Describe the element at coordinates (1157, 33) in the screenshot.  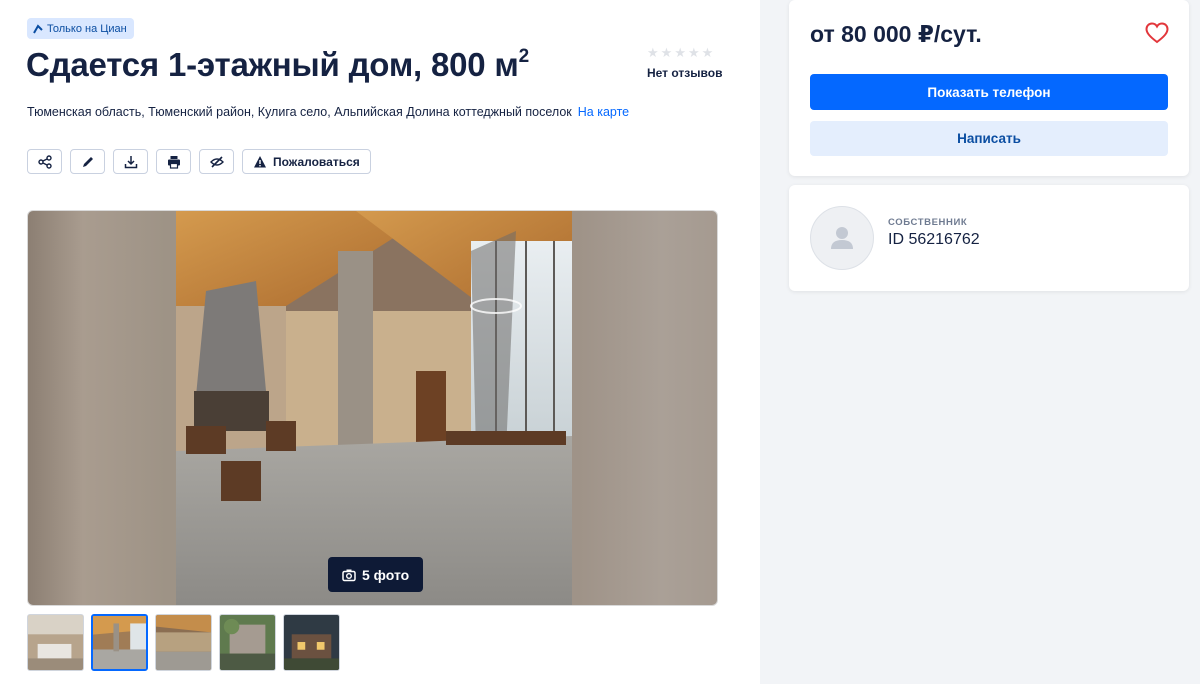
I see `favorite-heart-icon` at that location.